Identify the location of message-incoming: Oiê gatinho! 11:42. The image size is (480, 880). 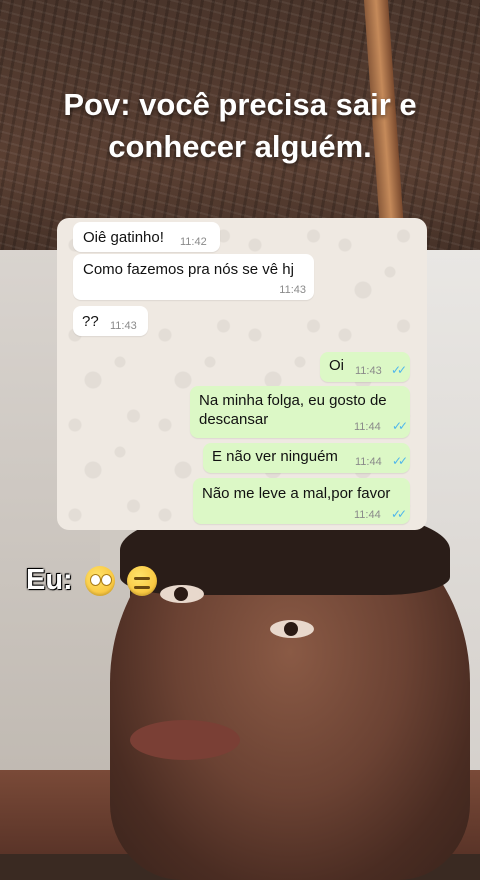
(146, 237).